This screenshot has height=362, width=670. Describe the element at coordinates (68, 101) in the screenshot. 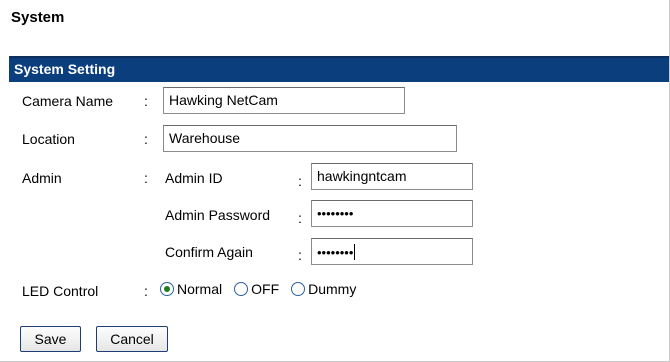

I see `camera-name-label: Camera Name` at that location.